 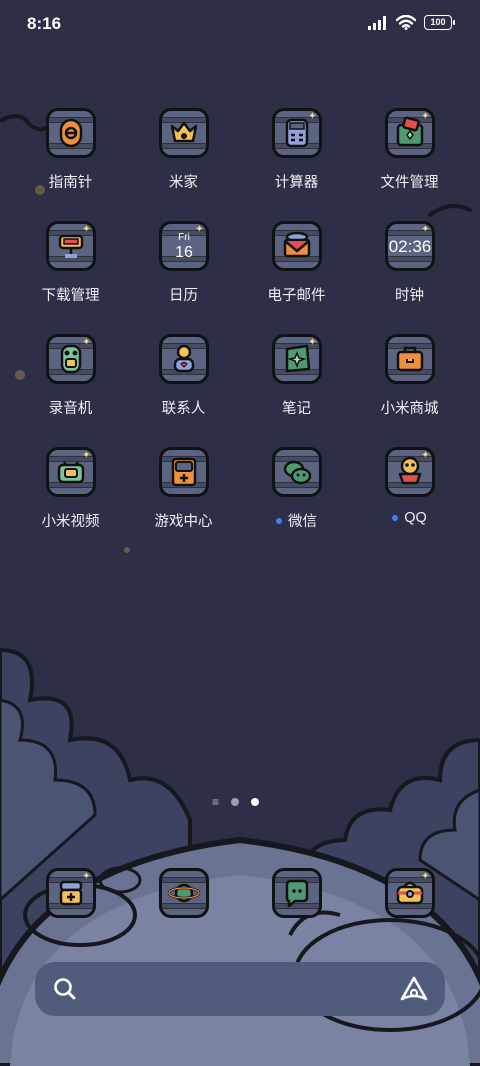 I want to click on status-icons: 100, so click(x=411, y=22).